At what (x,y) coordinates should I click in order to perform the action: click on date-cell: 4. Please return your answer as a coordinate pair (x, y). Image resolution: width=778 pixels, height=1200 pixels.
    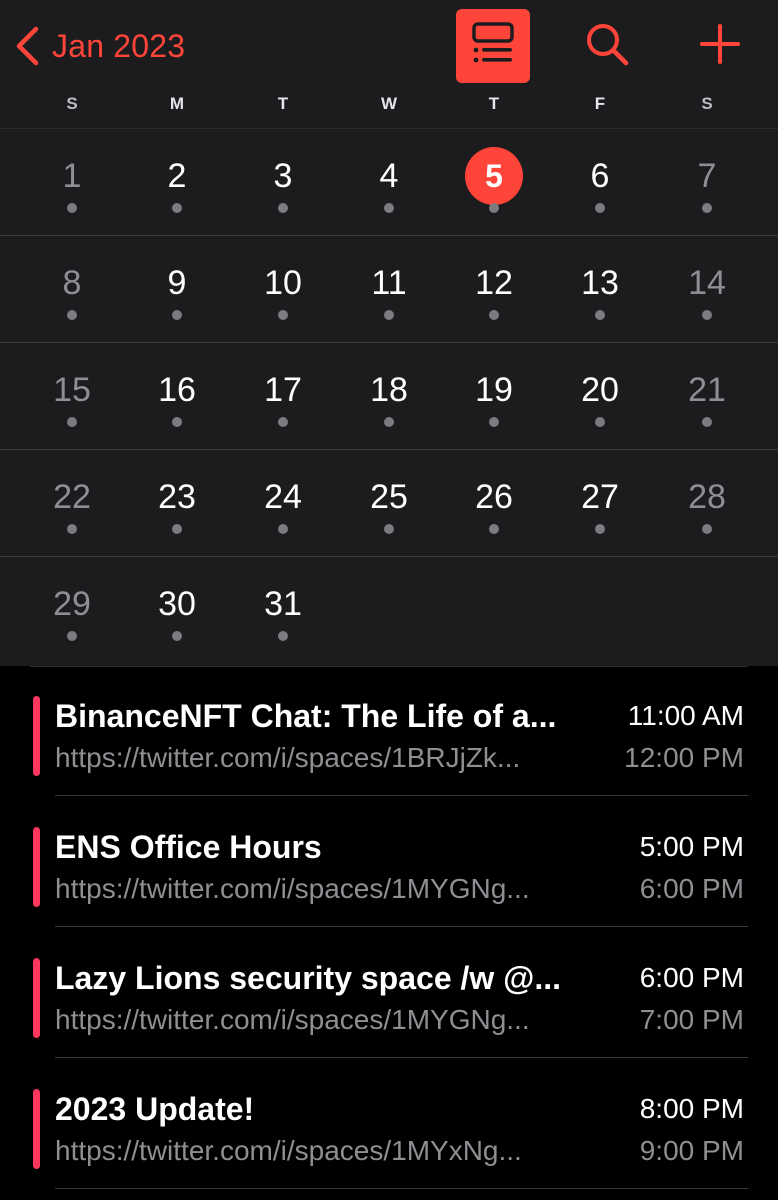
    Looking at the image, I should click on (389, 182).